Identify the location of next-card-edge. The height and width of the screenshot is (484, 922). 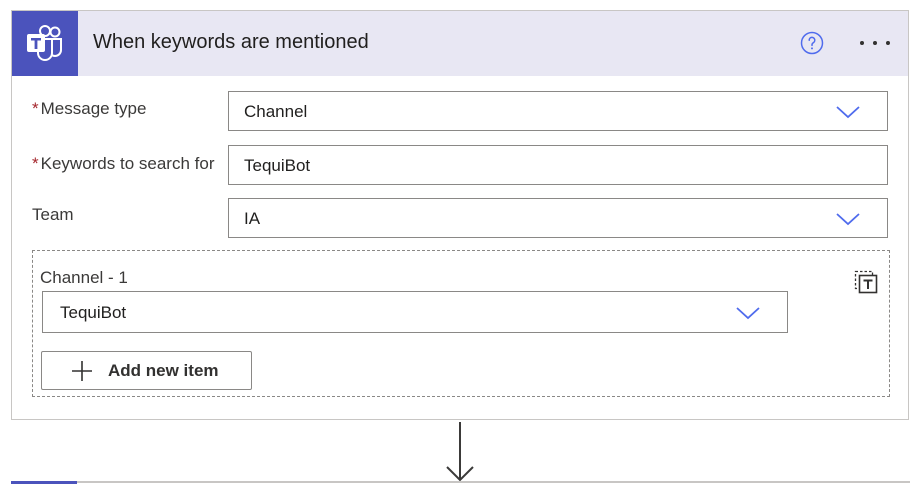
(460, 482).